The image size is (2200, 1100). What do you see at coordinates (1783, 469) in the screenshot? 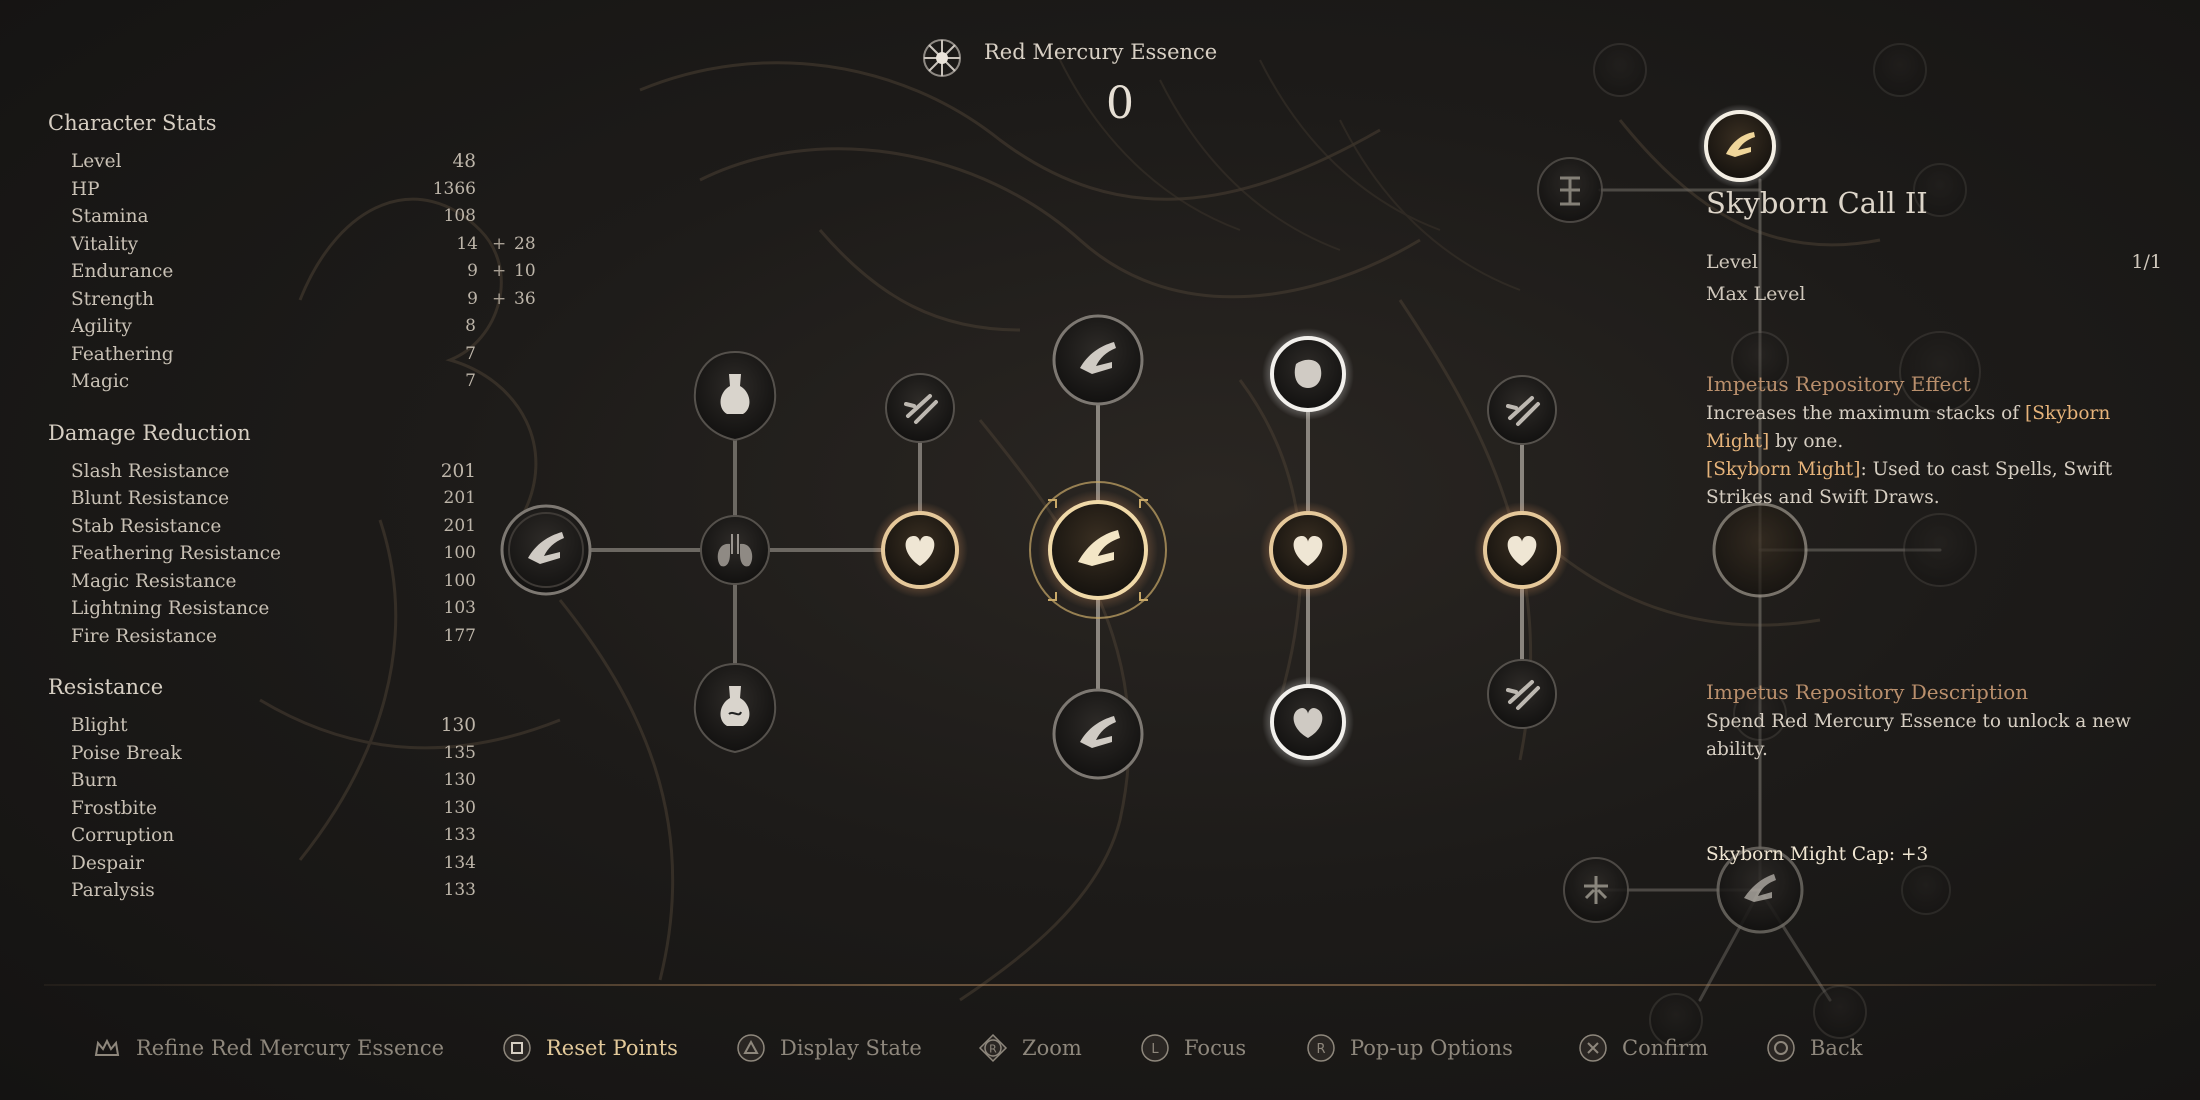
I see `effect-keyword: [Skyborn Might]` at bounding box center [1783, 469].